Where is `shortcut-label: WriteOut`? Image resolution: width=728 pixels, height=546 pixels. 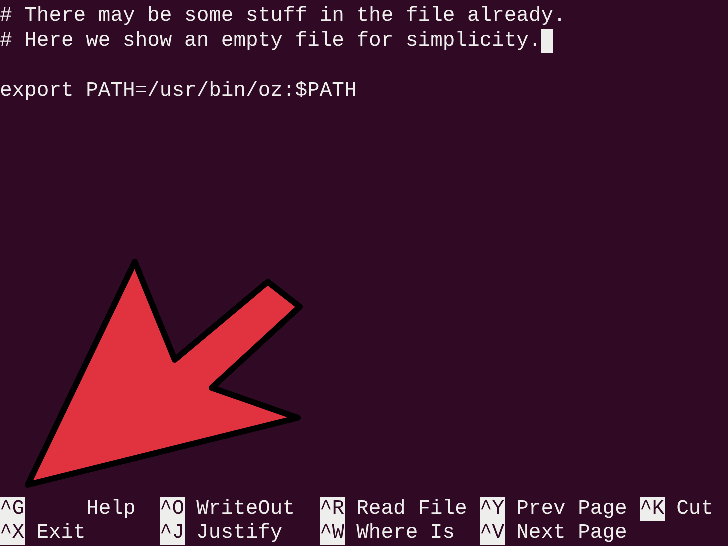 shortcut-label: WriteOut is located at coordinates (246, 509).